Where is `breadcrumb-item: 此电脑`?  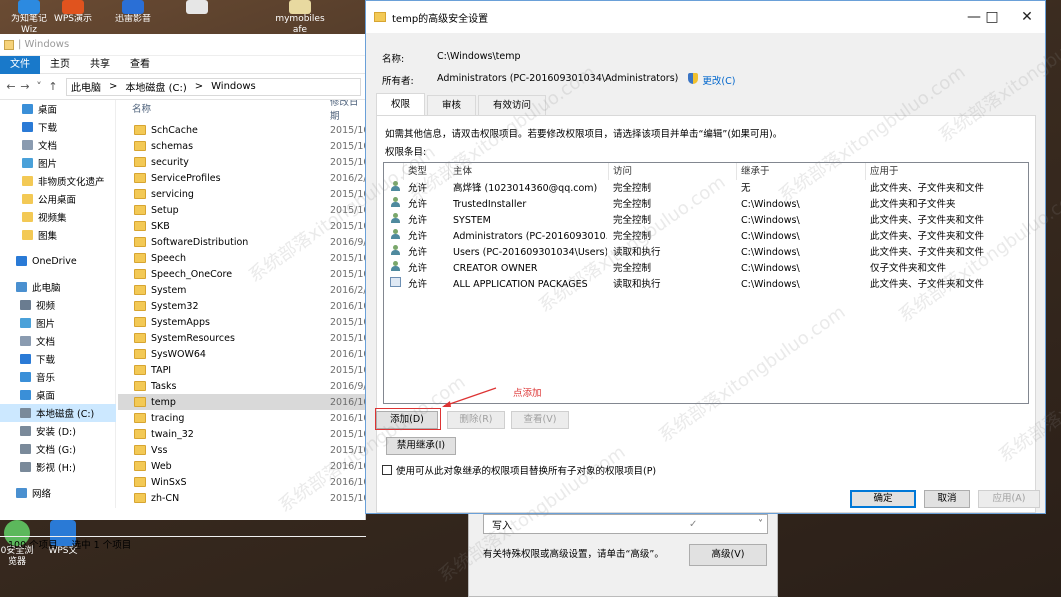 breadcrumb-item: 此电脑 is located at coordinates (86, 86).